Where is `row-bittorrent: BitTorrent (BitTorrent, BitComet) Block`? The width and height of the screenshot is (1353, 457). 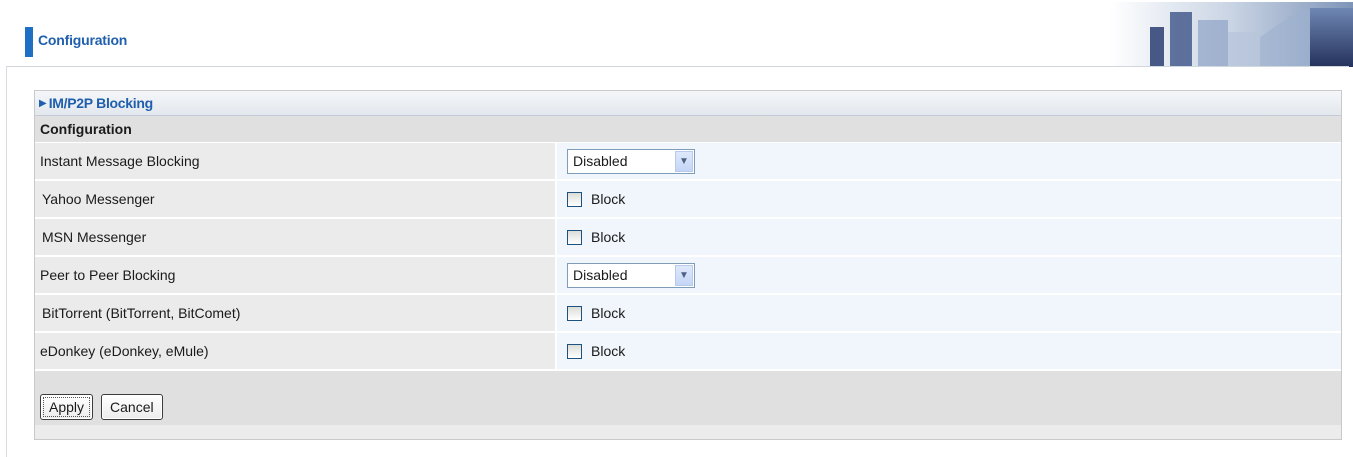 row-bittorrent: BitTorrent (BitTorrent, BitComet) Block is located at coordinates (688, 314).